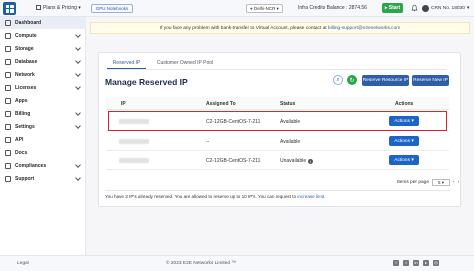 The width and height of the screenshot is (474, 271). What do you see at coordinates (332, 8) in the screenshot?
I see `credits-balance: Infra Credits Balance : 2874.56` at bounding box center [332, 8].